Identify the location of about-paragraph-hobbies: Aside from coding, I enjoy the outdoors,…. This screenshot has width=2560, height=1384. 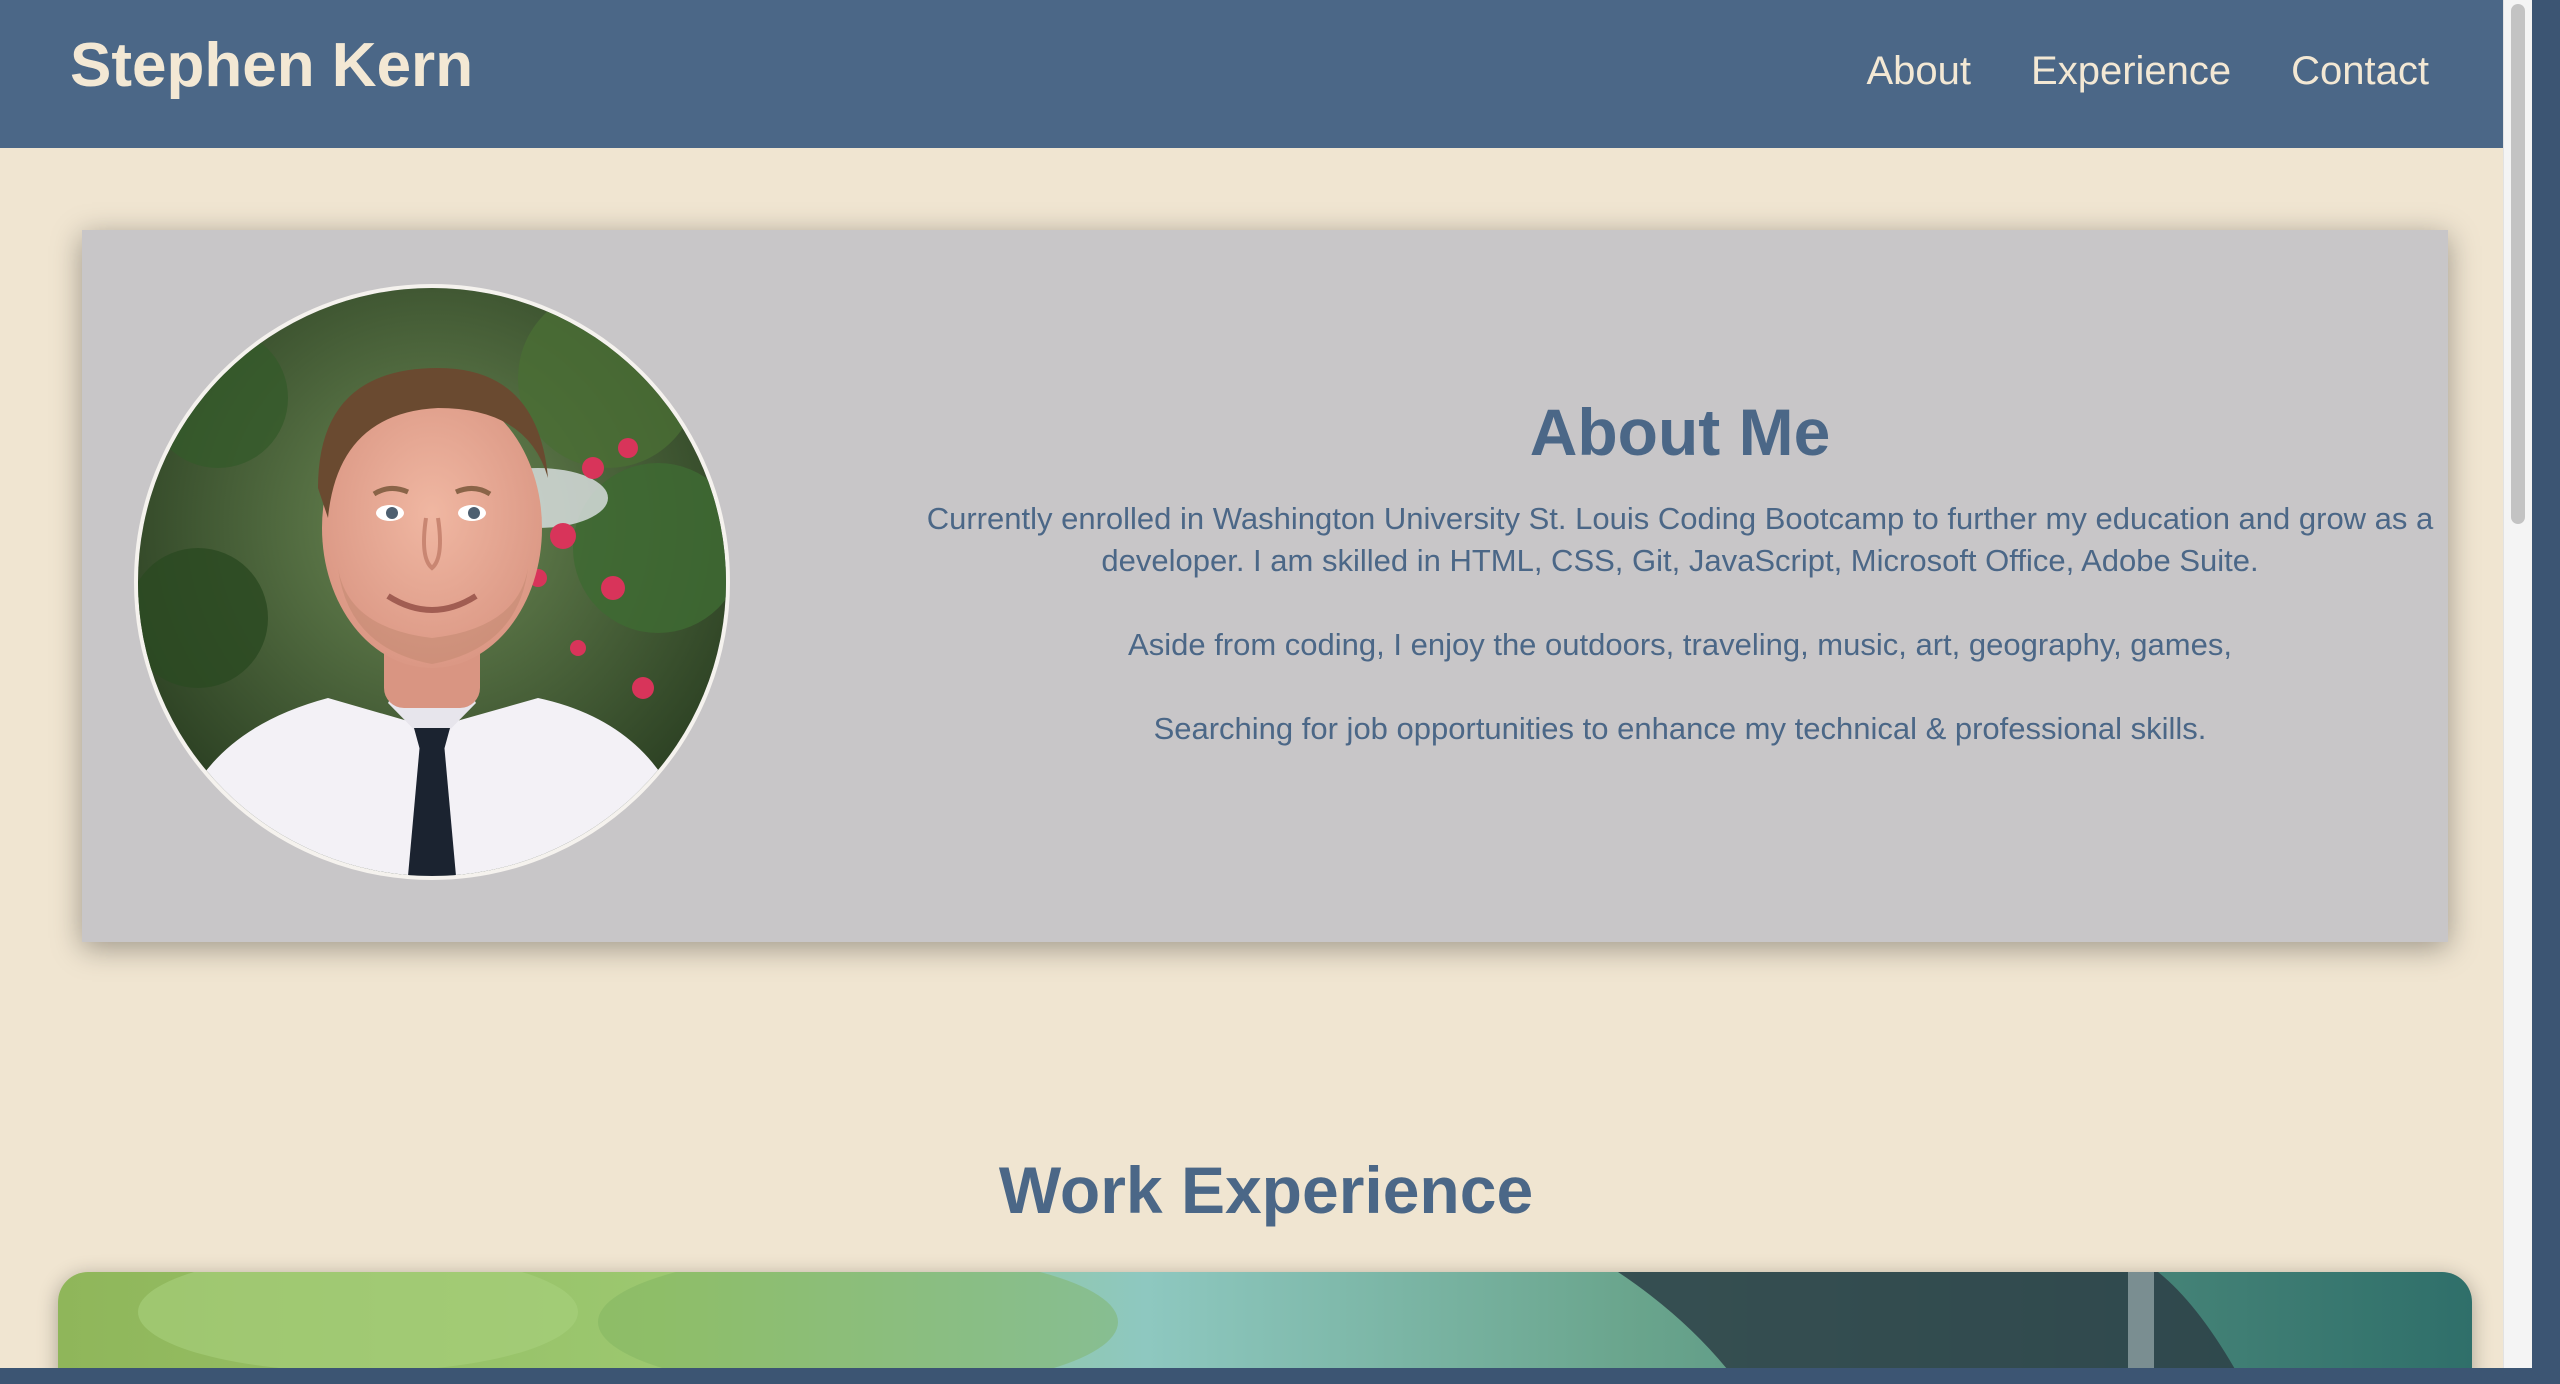
(1680, 644).